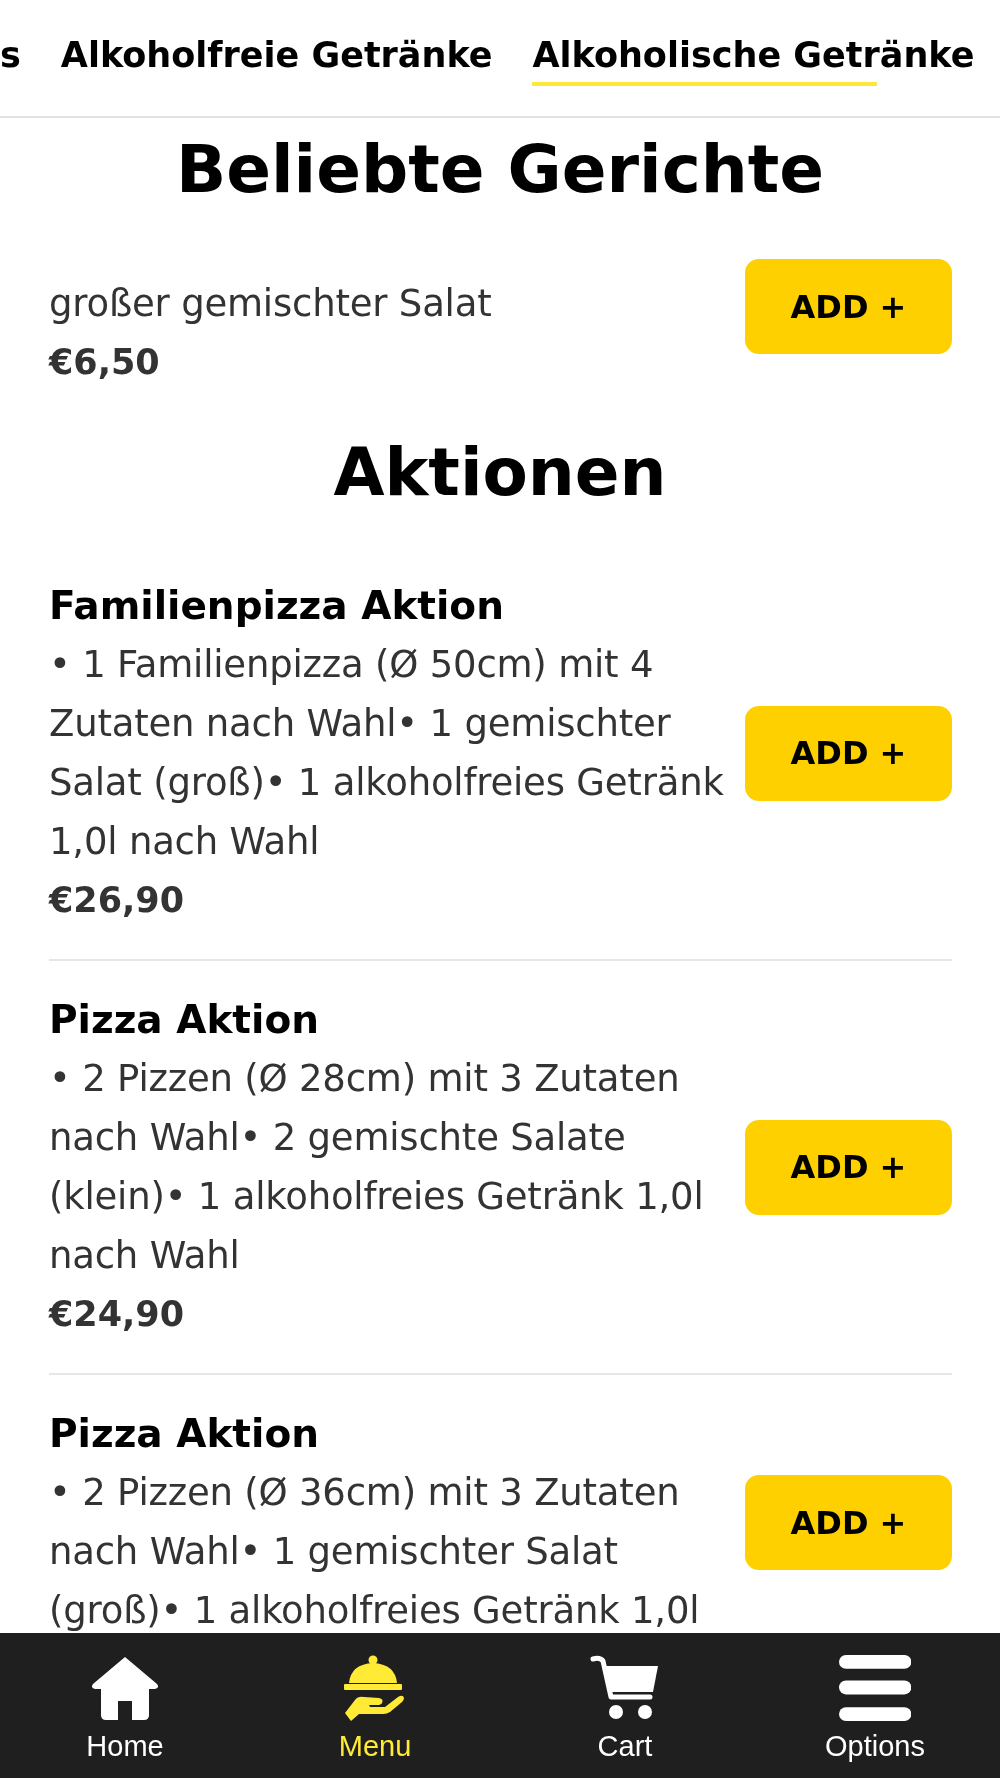 The width and height of the screenshot is (1000, 1778). What do you see at coordinates (125, 1688) in the screenshot?
I see `home-icon` at bounding box center [125, 1688].